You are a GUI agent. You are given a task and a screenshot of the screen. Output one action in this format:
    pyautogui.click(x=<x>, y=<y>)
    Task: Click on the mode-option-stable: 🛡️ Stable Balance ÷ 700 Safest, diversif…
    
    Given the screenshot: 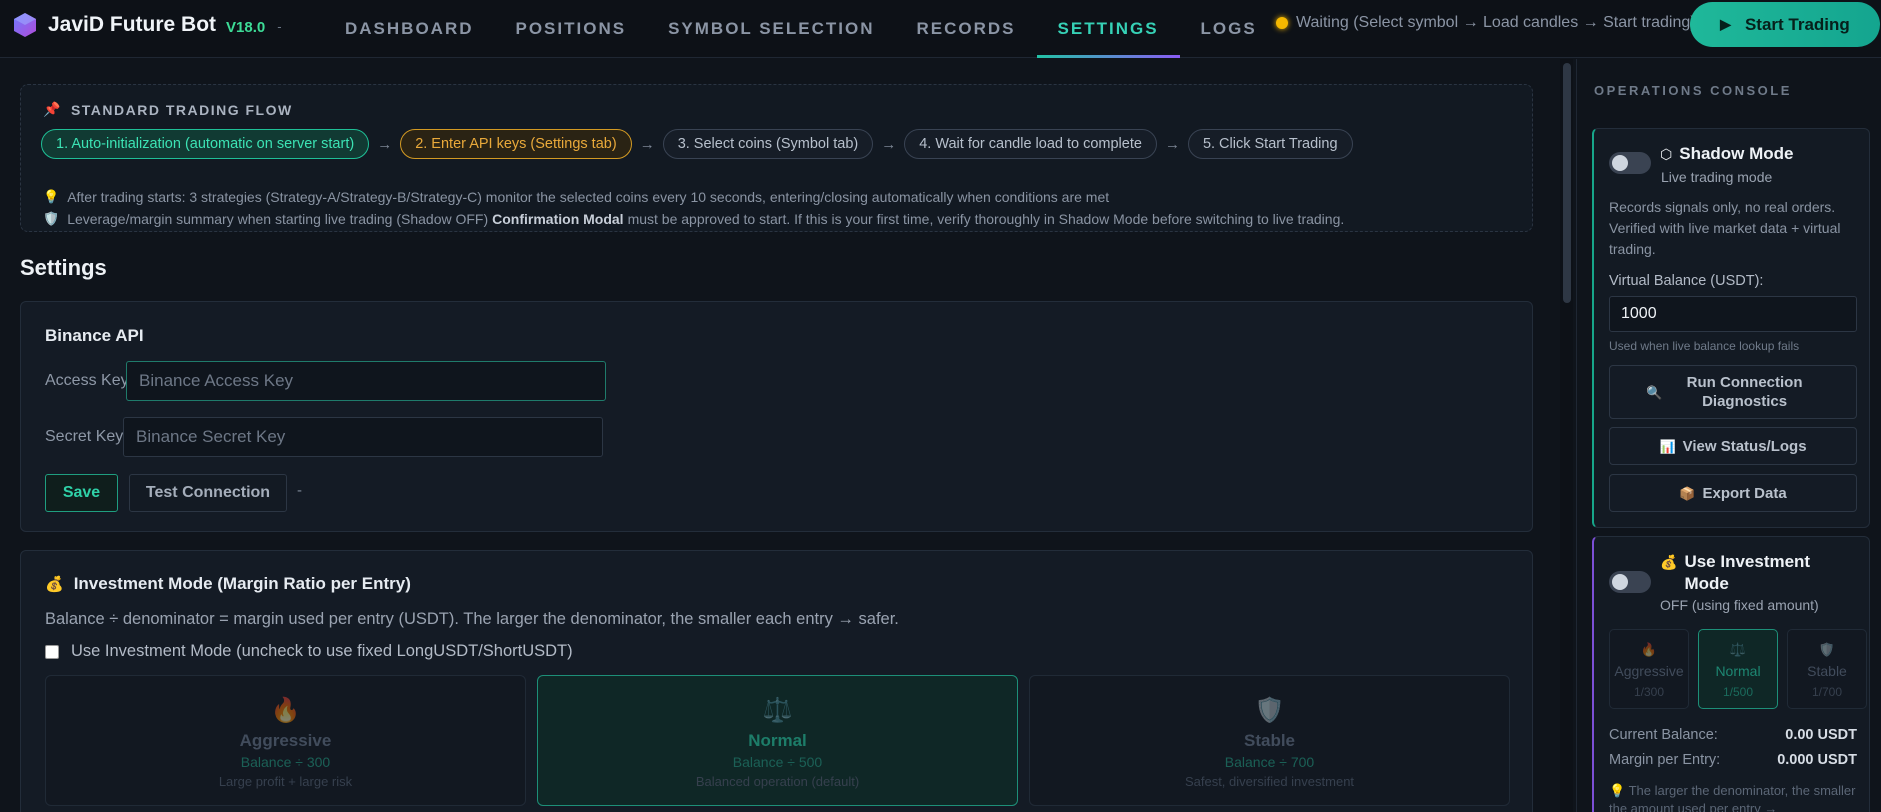 What is the action you would take?
    pyautogui.click(x=1269, y=740)
    